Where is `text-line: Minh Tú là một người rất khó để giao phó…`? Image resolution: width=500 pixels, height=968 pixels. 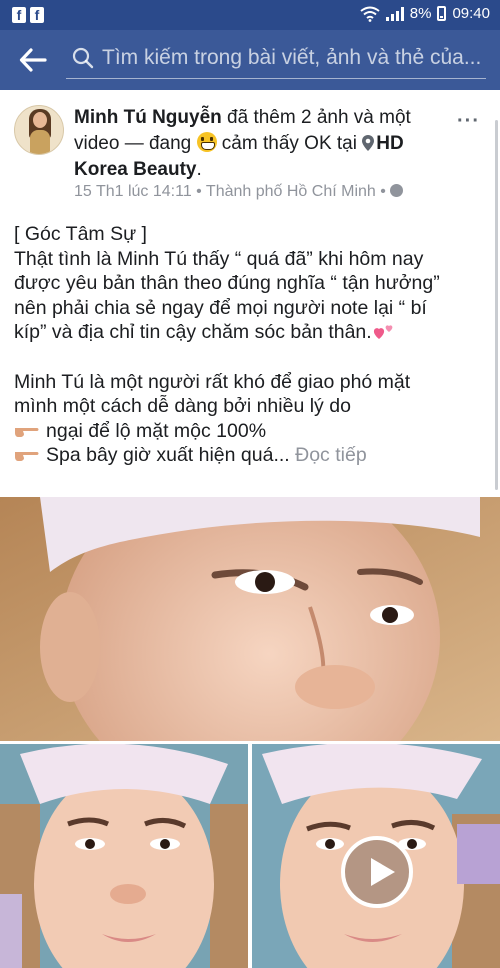
text-line: Minh Tú là một người rất khó để giao phó… is located at coordinates (212, 381).